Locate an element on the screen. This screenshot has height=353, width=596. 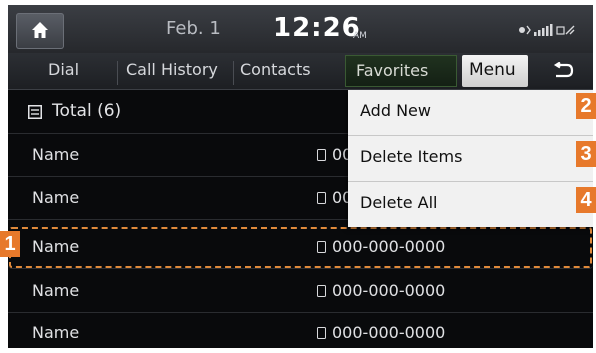
clock-ampm: AM is located at coordinates (360, 36).